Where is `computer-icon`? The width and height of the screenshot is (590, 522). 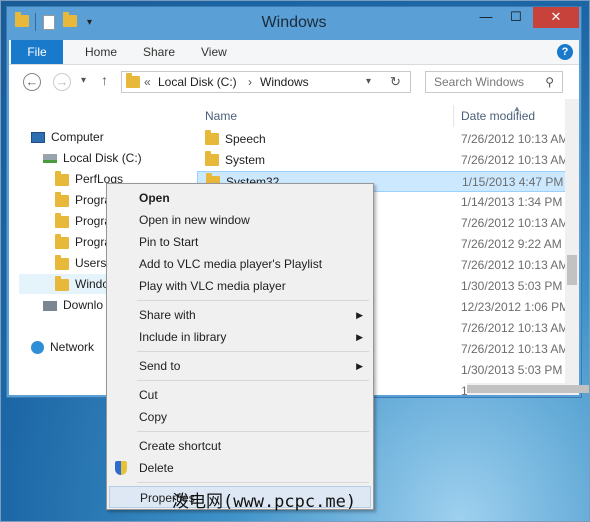
computer-icon is located at coordinates (38, 138).